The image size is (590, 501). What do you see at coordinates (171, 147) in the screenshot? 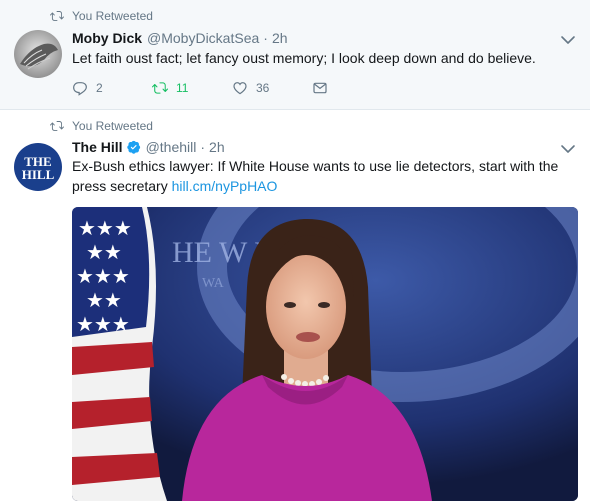
I see `author-handle: @thehill` at bounding box center [171, 147].